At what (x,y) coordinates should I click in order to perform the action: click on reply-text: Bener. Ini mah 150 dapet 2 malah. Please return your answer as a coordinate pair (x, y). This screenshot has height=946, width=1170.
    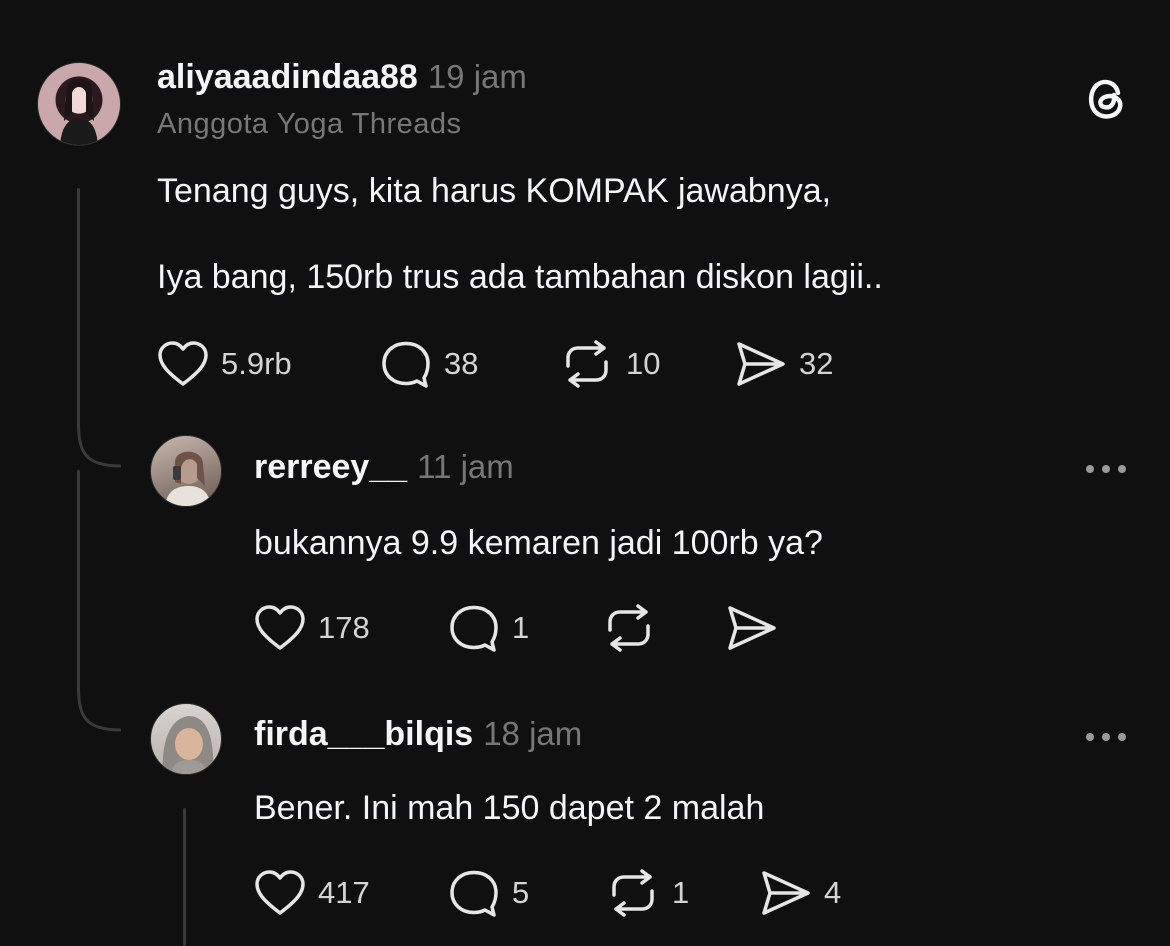
    Looking at the image, I should click on (509, 808).